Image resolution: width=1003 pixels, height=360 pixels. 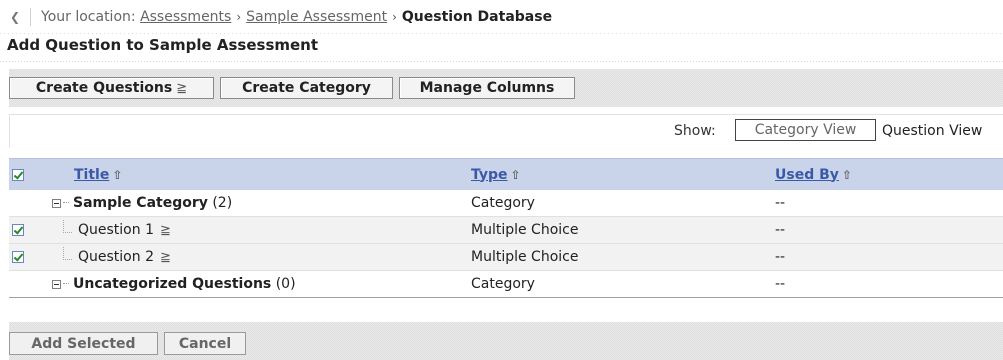 I want to click on table-row: Question 1 ≧ Multiple Choice --, so click(x=506, y=230).